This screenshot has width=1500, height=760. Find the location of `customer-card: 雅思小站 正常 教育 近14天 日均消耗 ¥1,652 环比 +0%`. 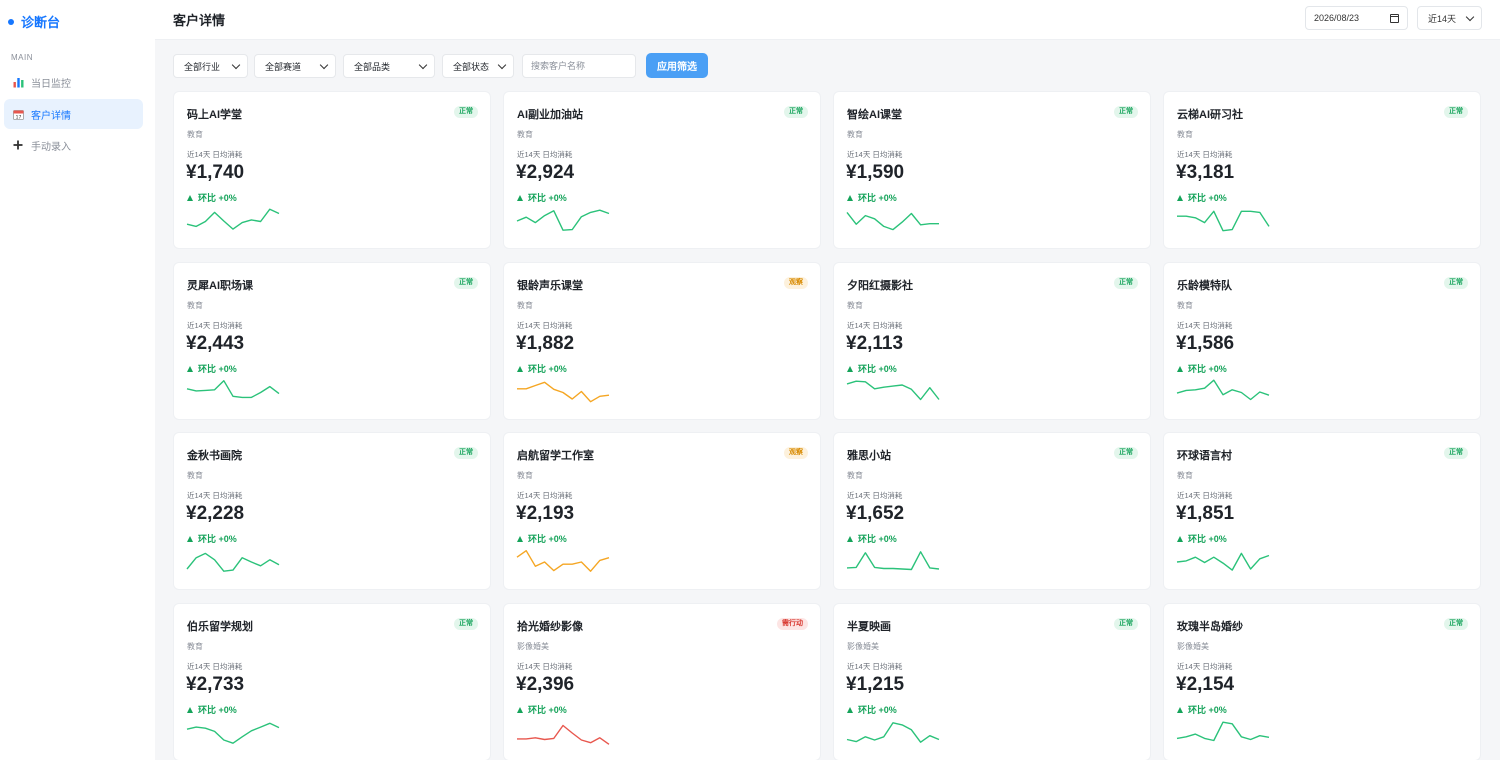

customer-card: 雅思小站 正常 教育 近14天 日均消耗 ¥1,652 环比 +0% is located at coordinates (992, 511).